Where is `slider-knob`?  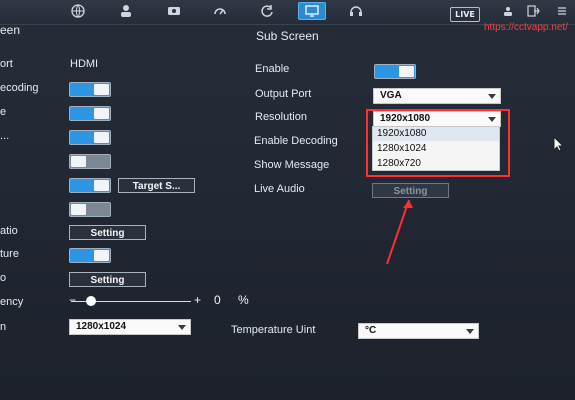 slider-knob is located at coordinates (91, 301).